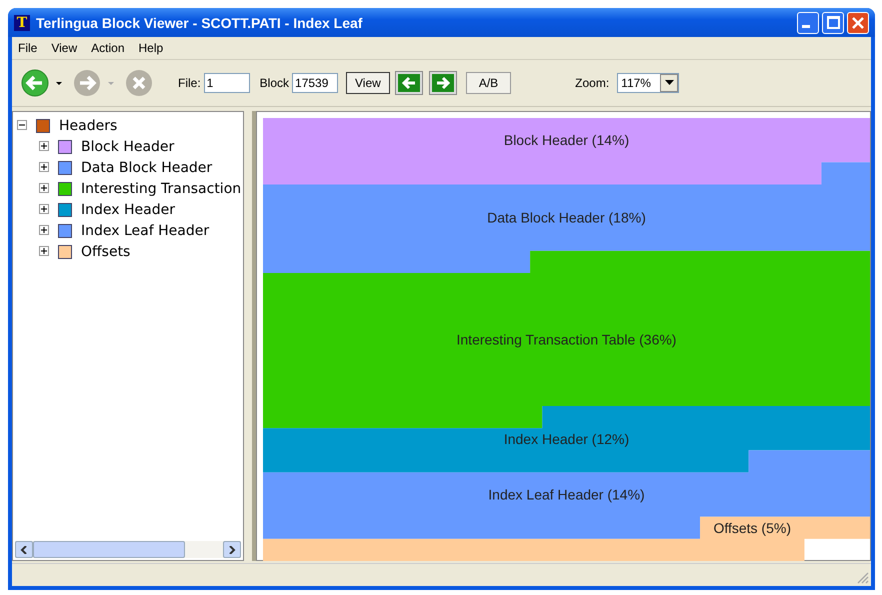  What do you see at coordinates (669, 83) in the screenshot?
I see `caret-icon` at bounding box center [669, 83].